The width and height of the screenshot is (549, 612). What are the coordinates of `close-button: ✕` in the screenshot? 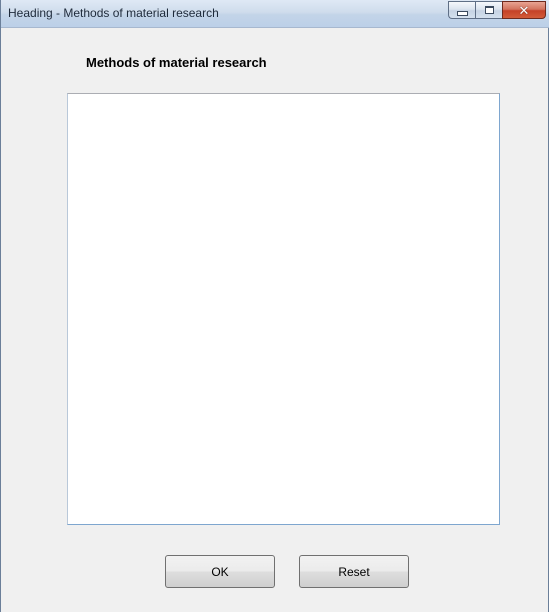 It's located at (524, 10).